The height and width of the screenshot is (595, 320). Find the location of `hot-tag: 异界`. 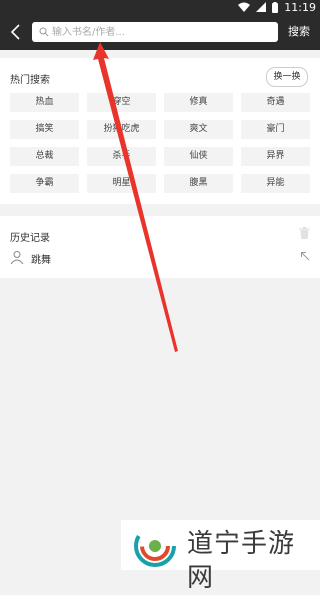

hot-tag: 异界 is located at coordinates (275, 156).